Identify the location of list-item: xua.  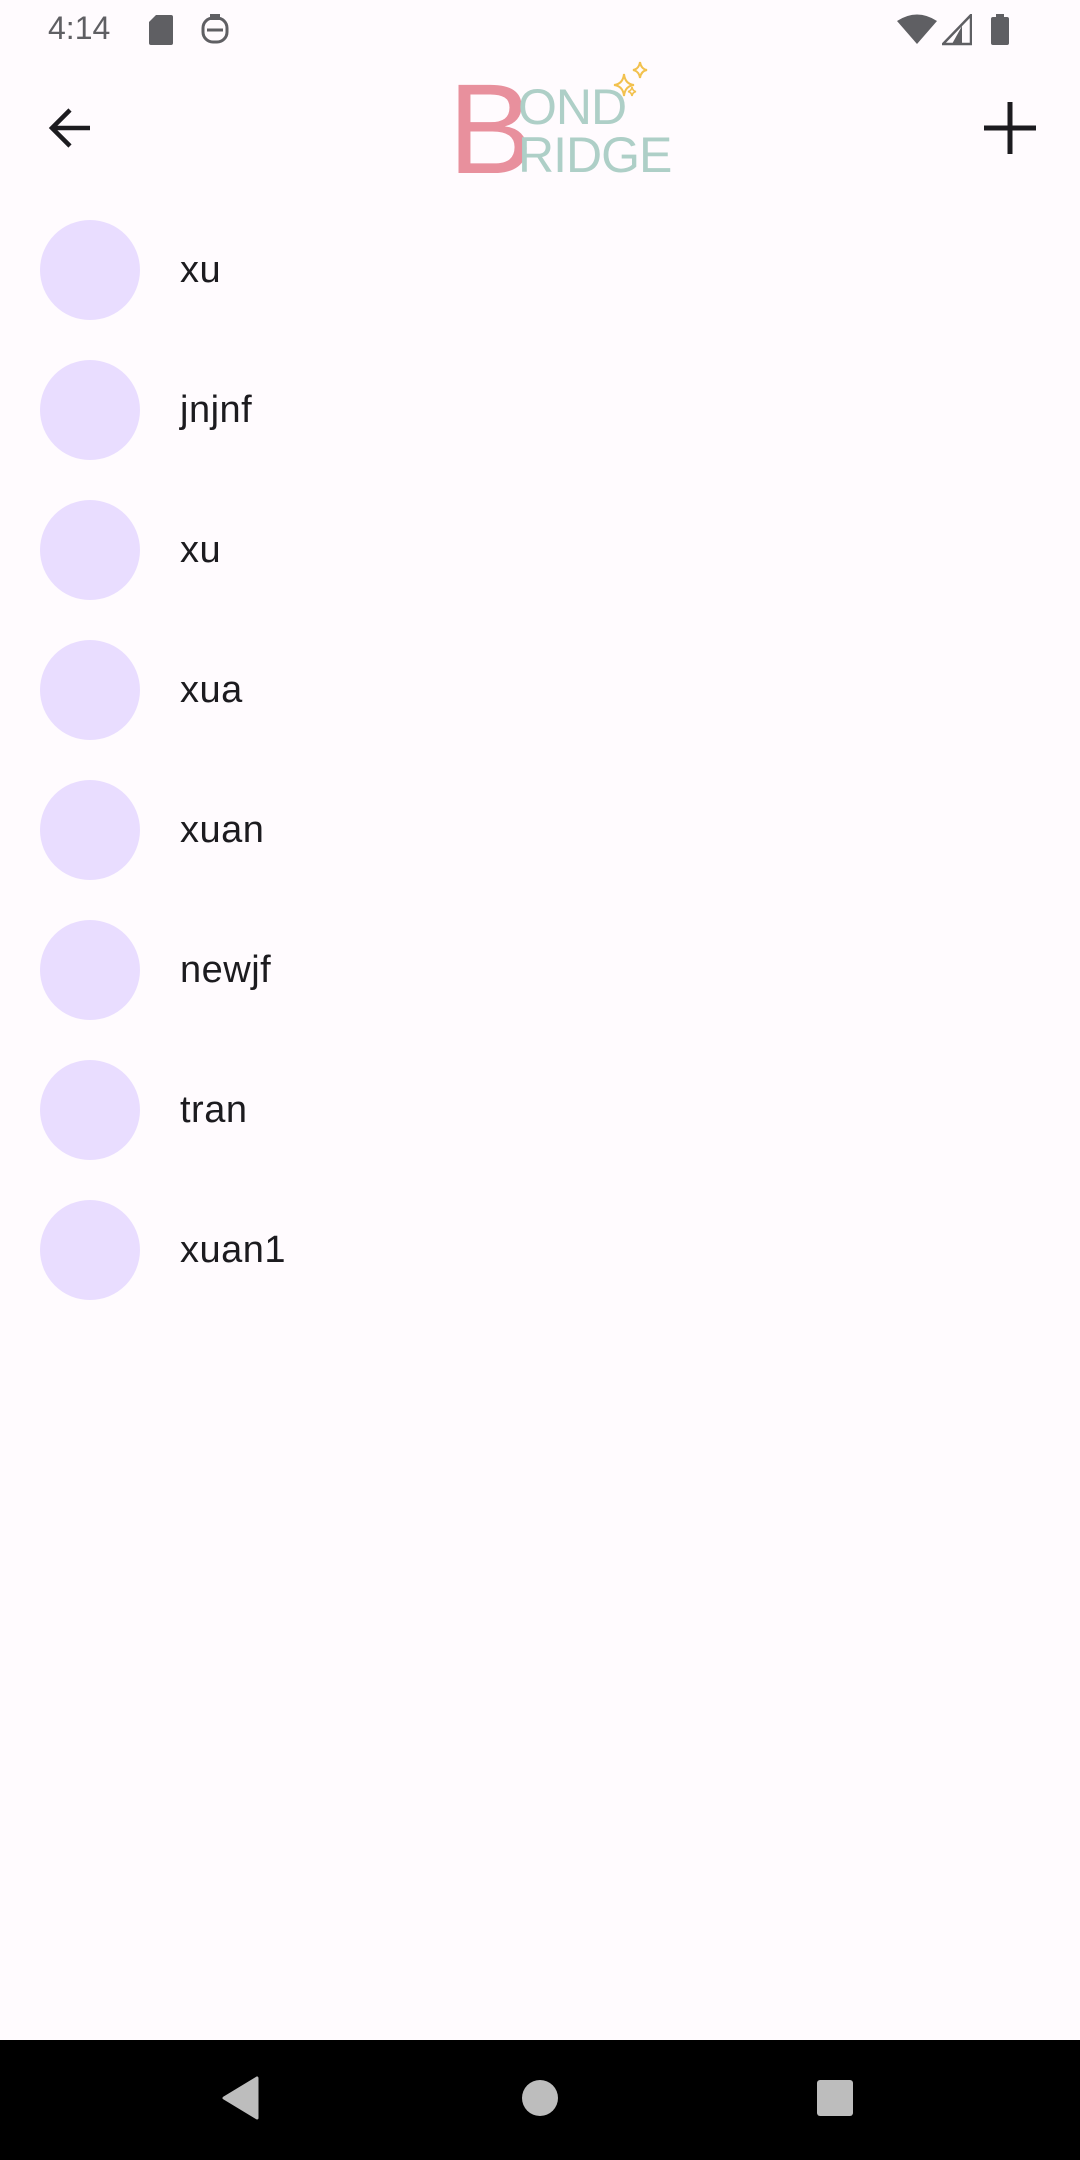
(540, 690).